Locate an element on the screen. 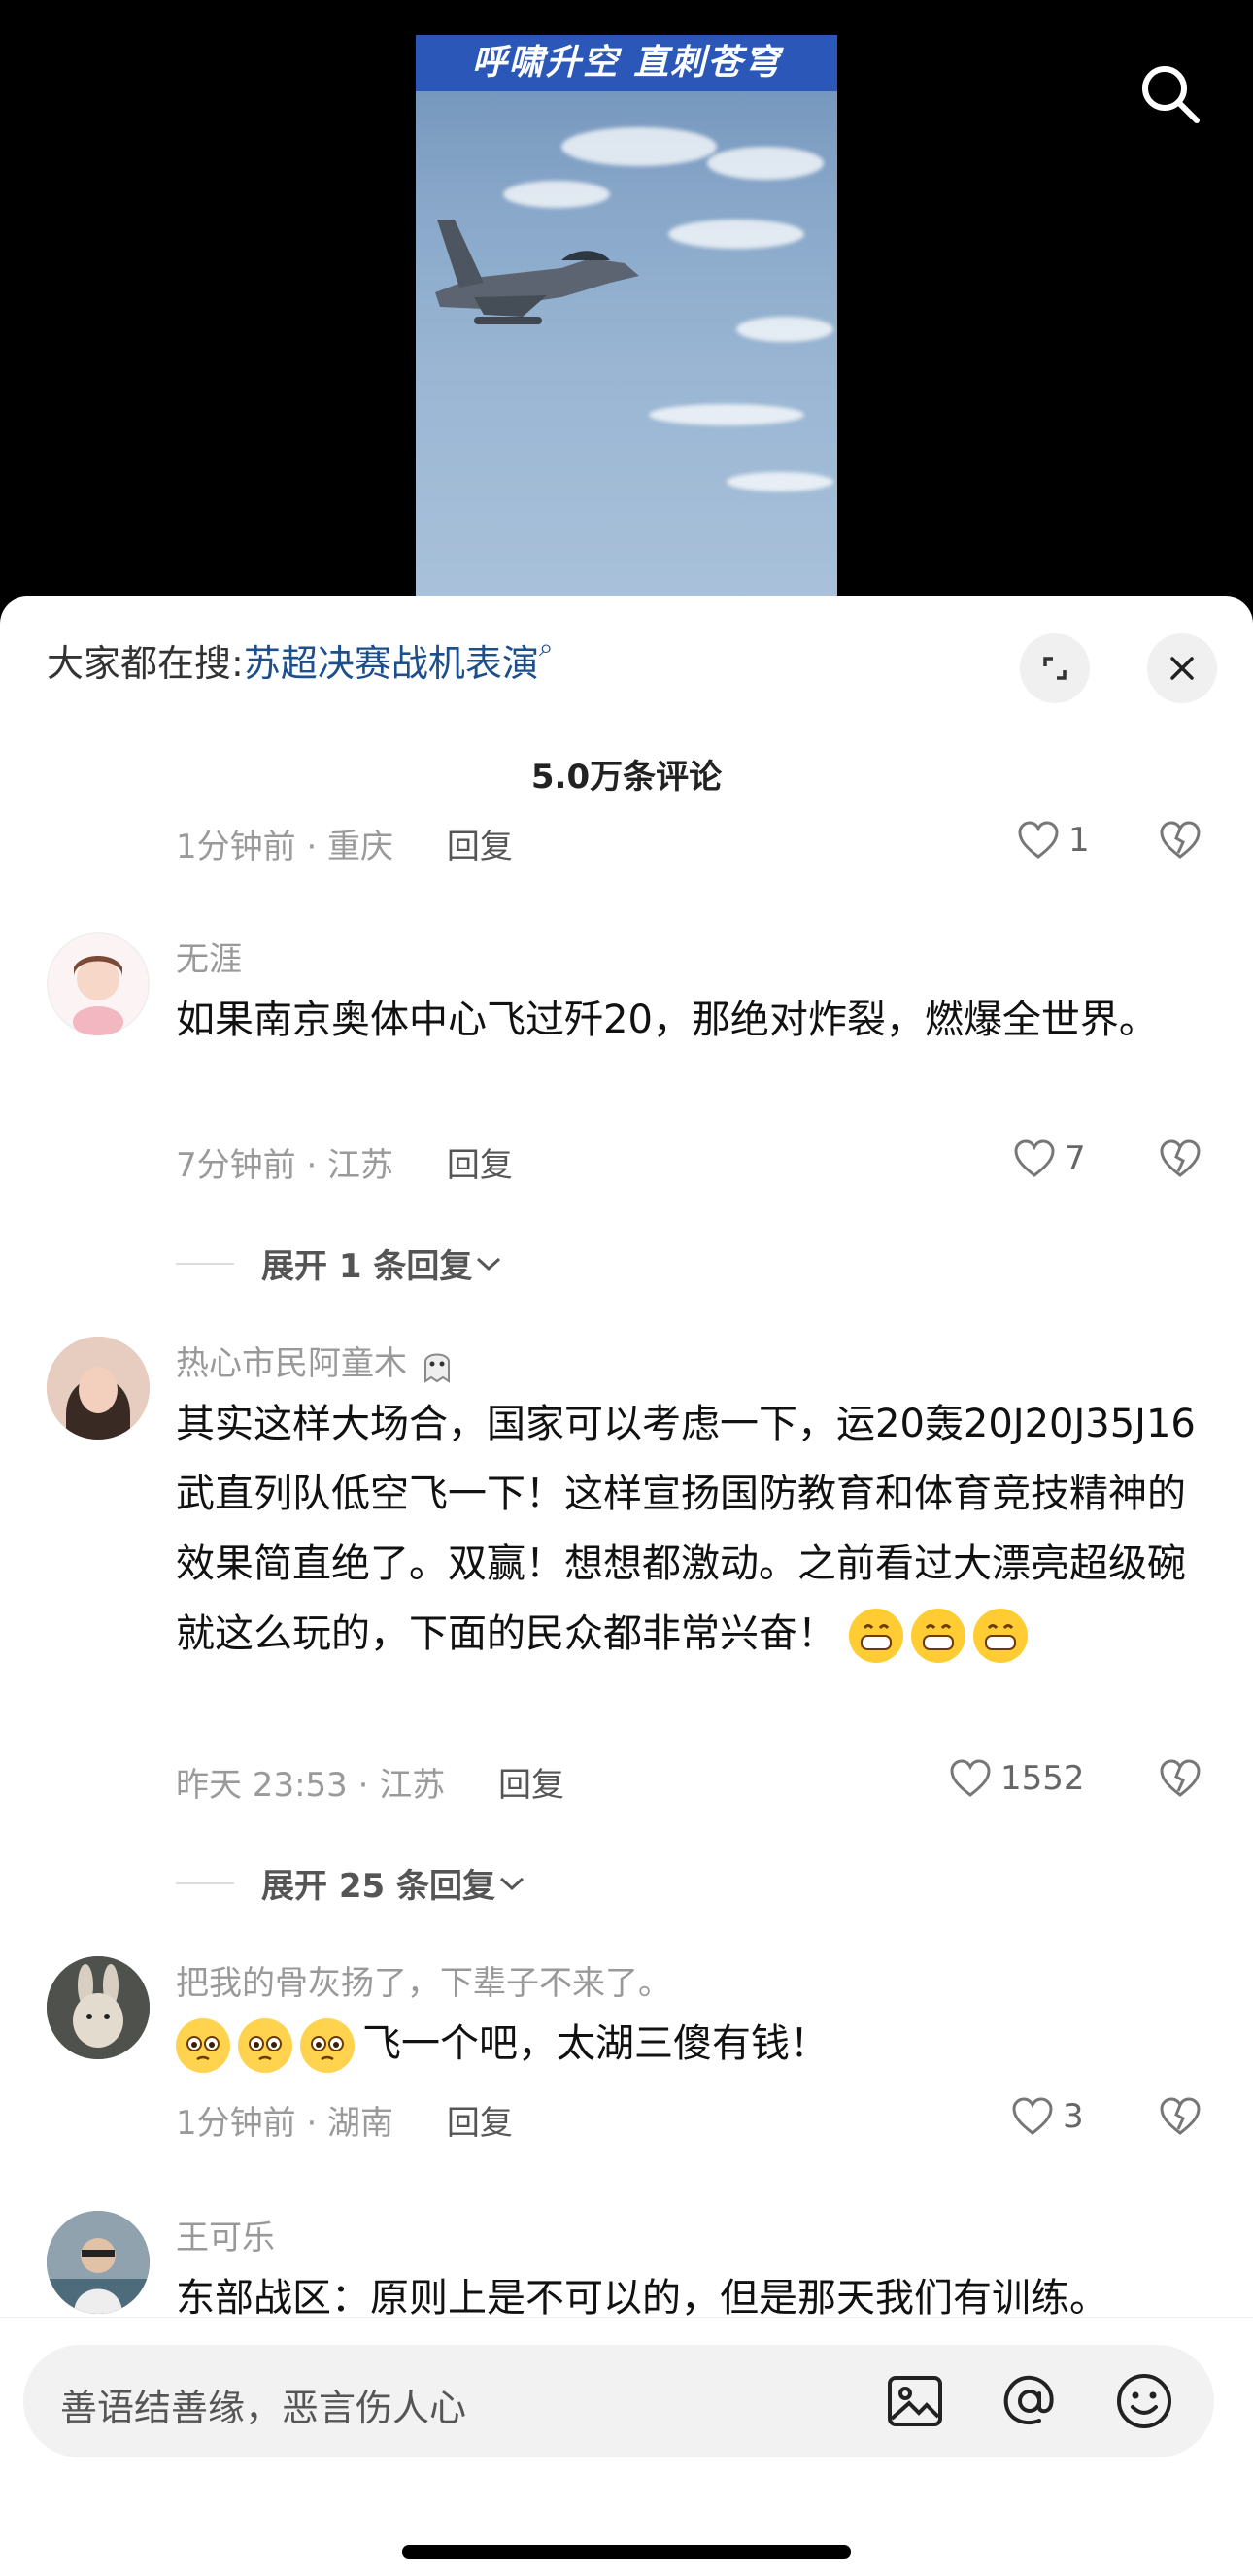  comment-author-name: 热心市民阿童木 is located at coordinates (291, 1363).